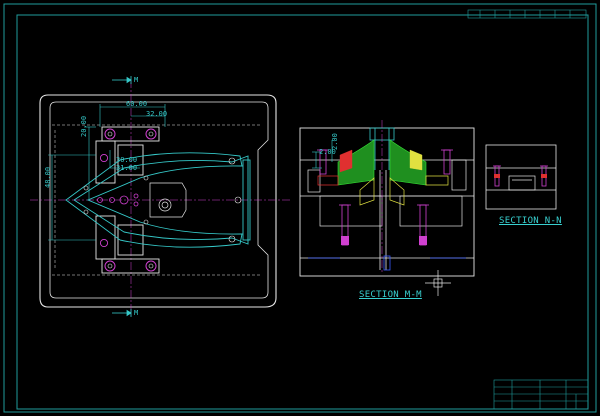  What do you see at coordinates (530, 221) in the screenshot?
I see `section-n-n-label: SECTION N-N` at bounding box center [530, 221].